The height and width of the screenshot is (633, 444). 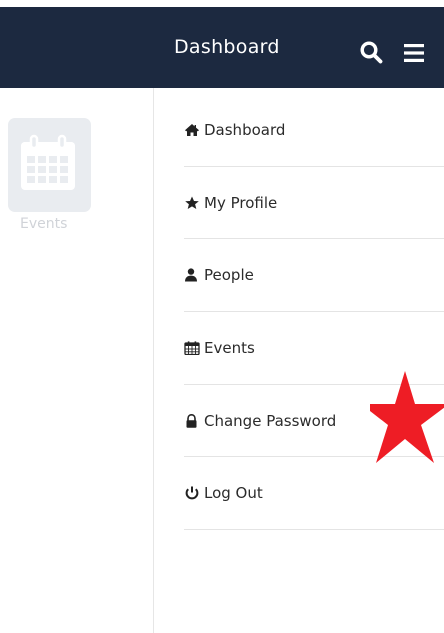 I want to click on menu-item-label: People, so click(x=229, y=275).